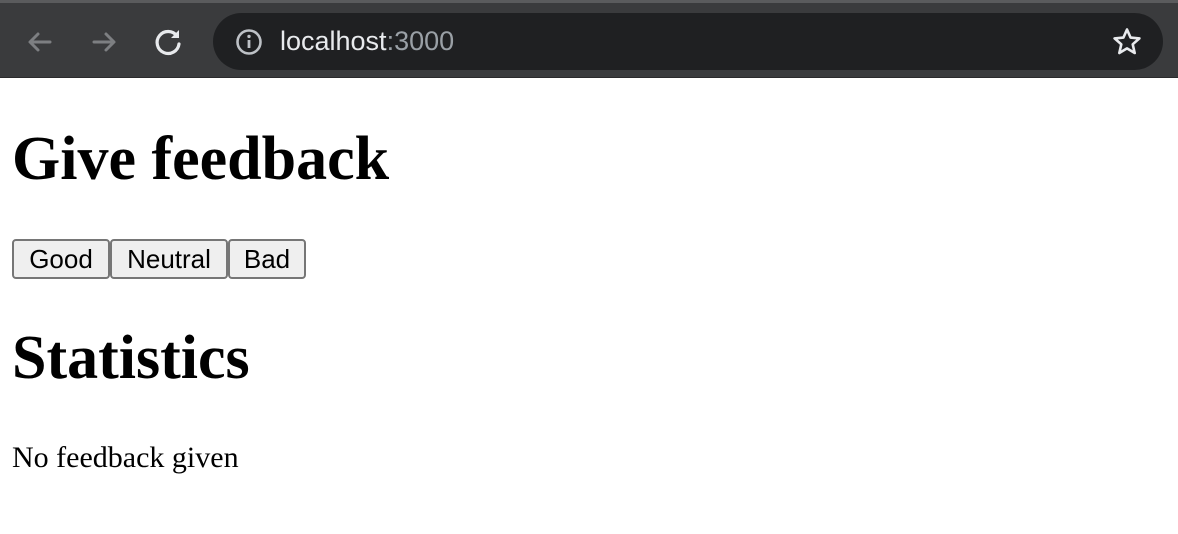 This screenshot has height=534, width=1178. What do you see at coordinates (169, 259) in the screenshot?
I see `neutral-button: Neutral` at bounding box center [169, 259].